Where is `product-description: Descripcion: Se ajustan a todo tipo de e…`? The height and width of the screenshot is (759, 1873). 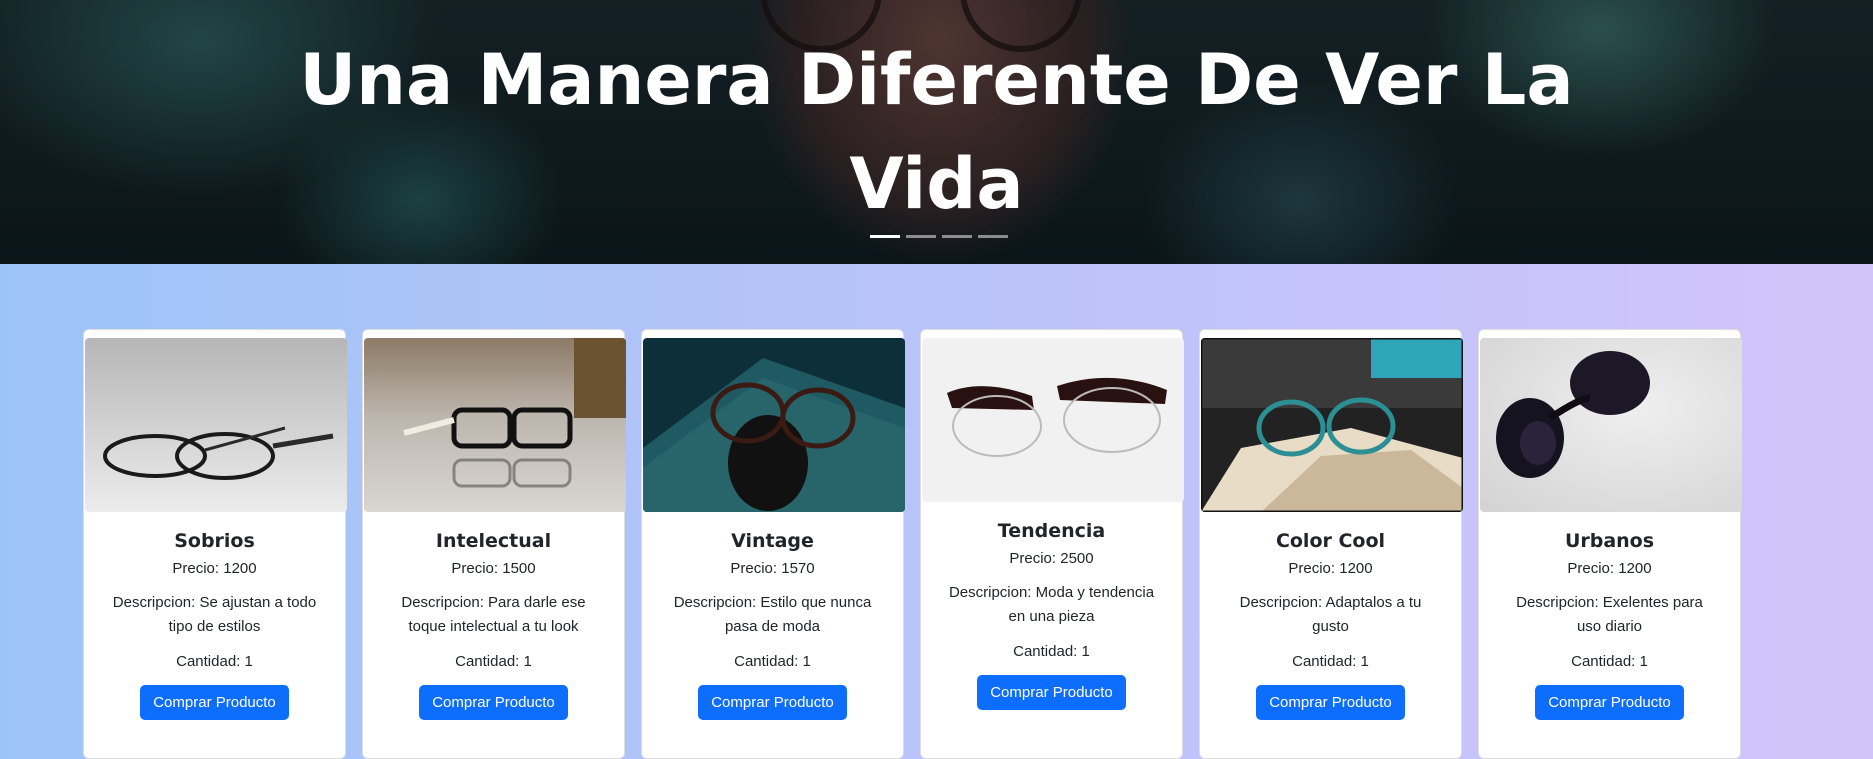 product-description: Descripcion: Se ajustan a todo tipo de e… is located at coordinates (214, 614).